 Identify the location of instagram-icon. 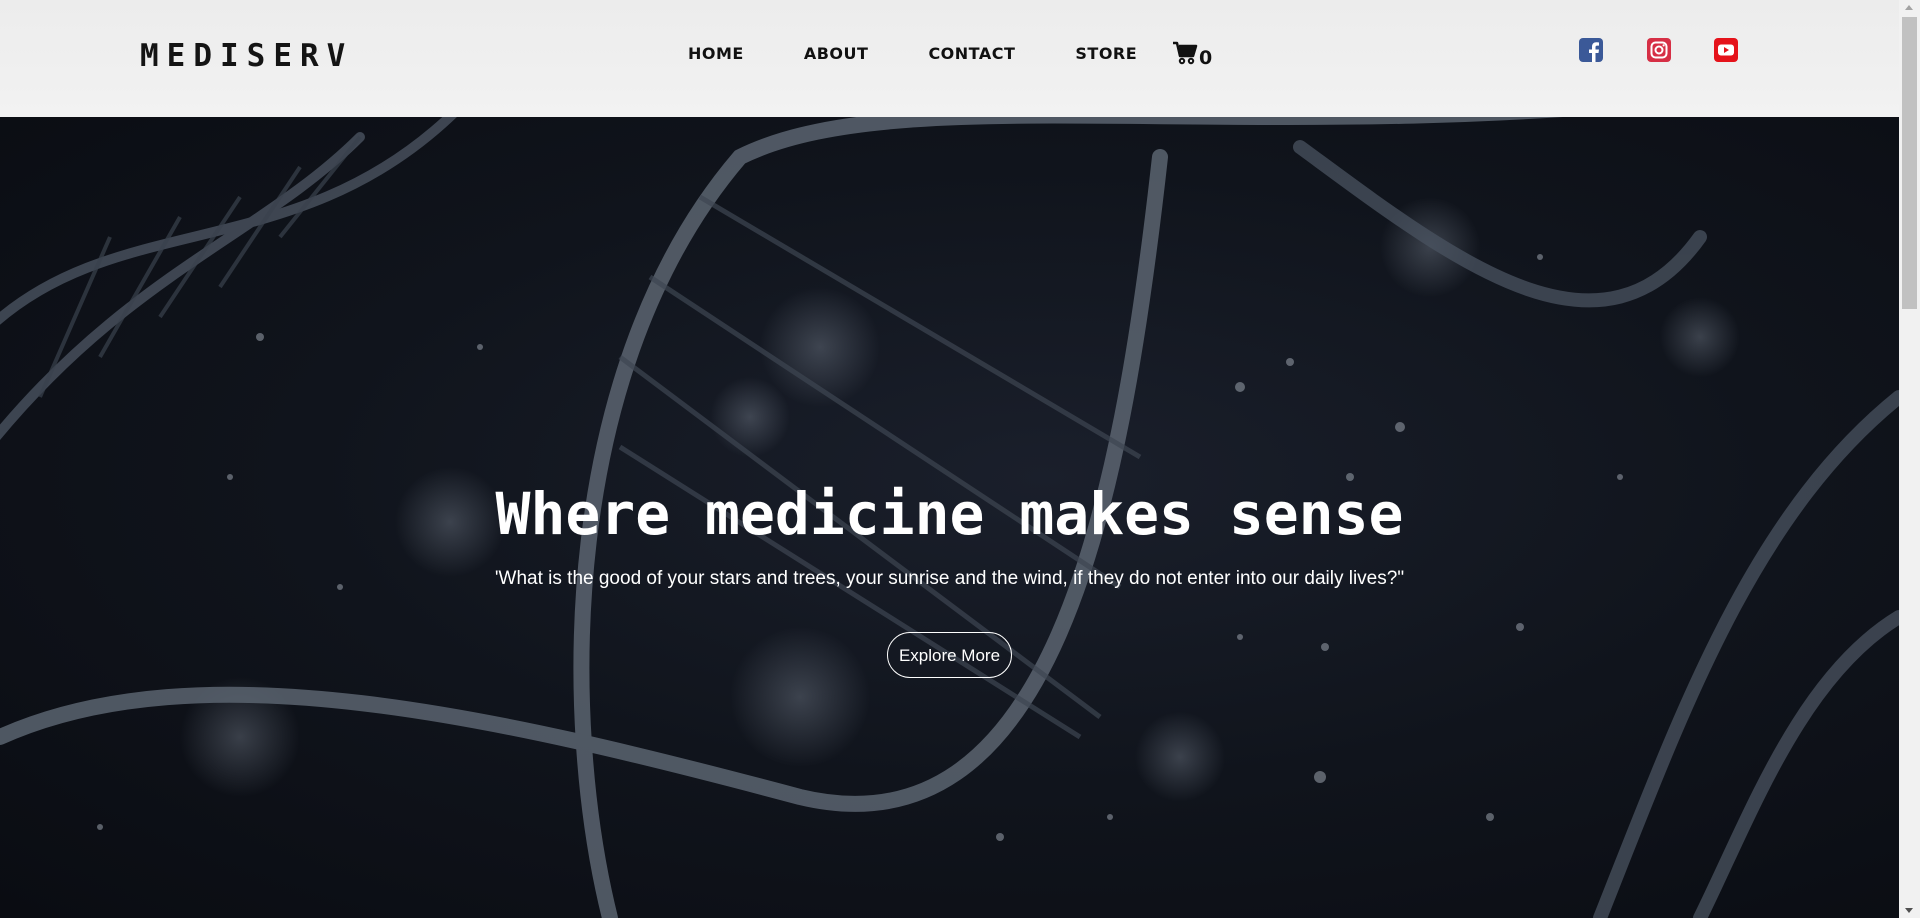
(1659, 50).